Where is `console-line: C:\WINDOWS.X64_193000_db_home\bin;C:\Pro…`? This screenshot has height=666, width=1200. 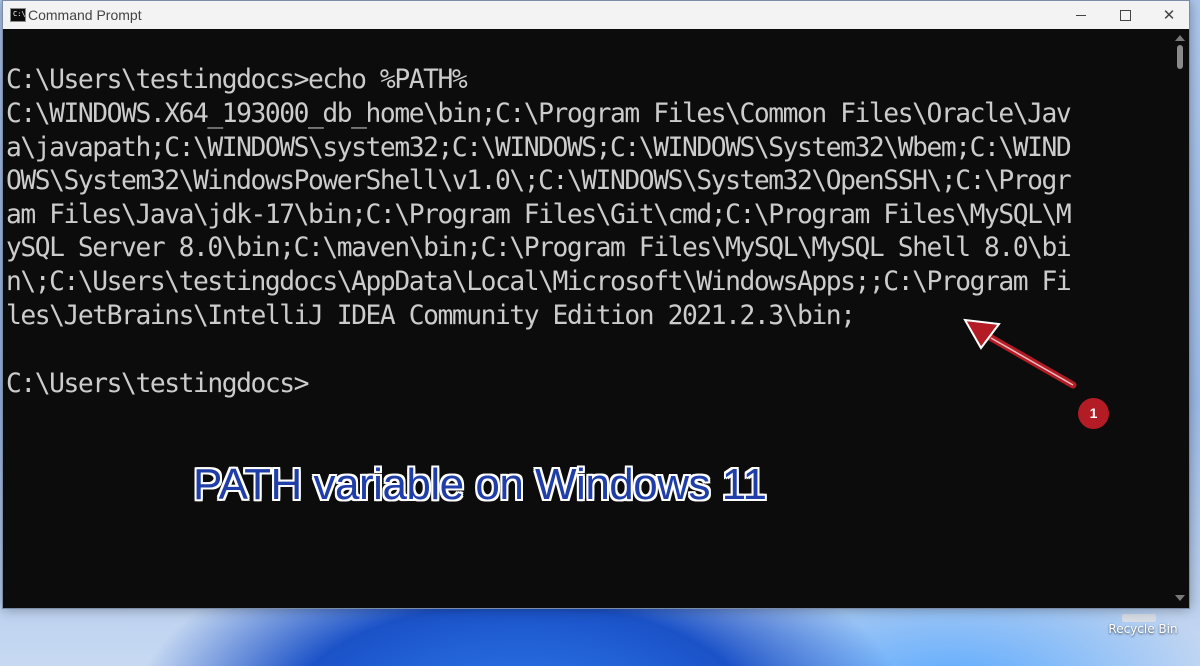 console-line: C:\WINDOWS.X64_193000_db_home\bin;C:\Pro… is located at coordinates (539, 114).